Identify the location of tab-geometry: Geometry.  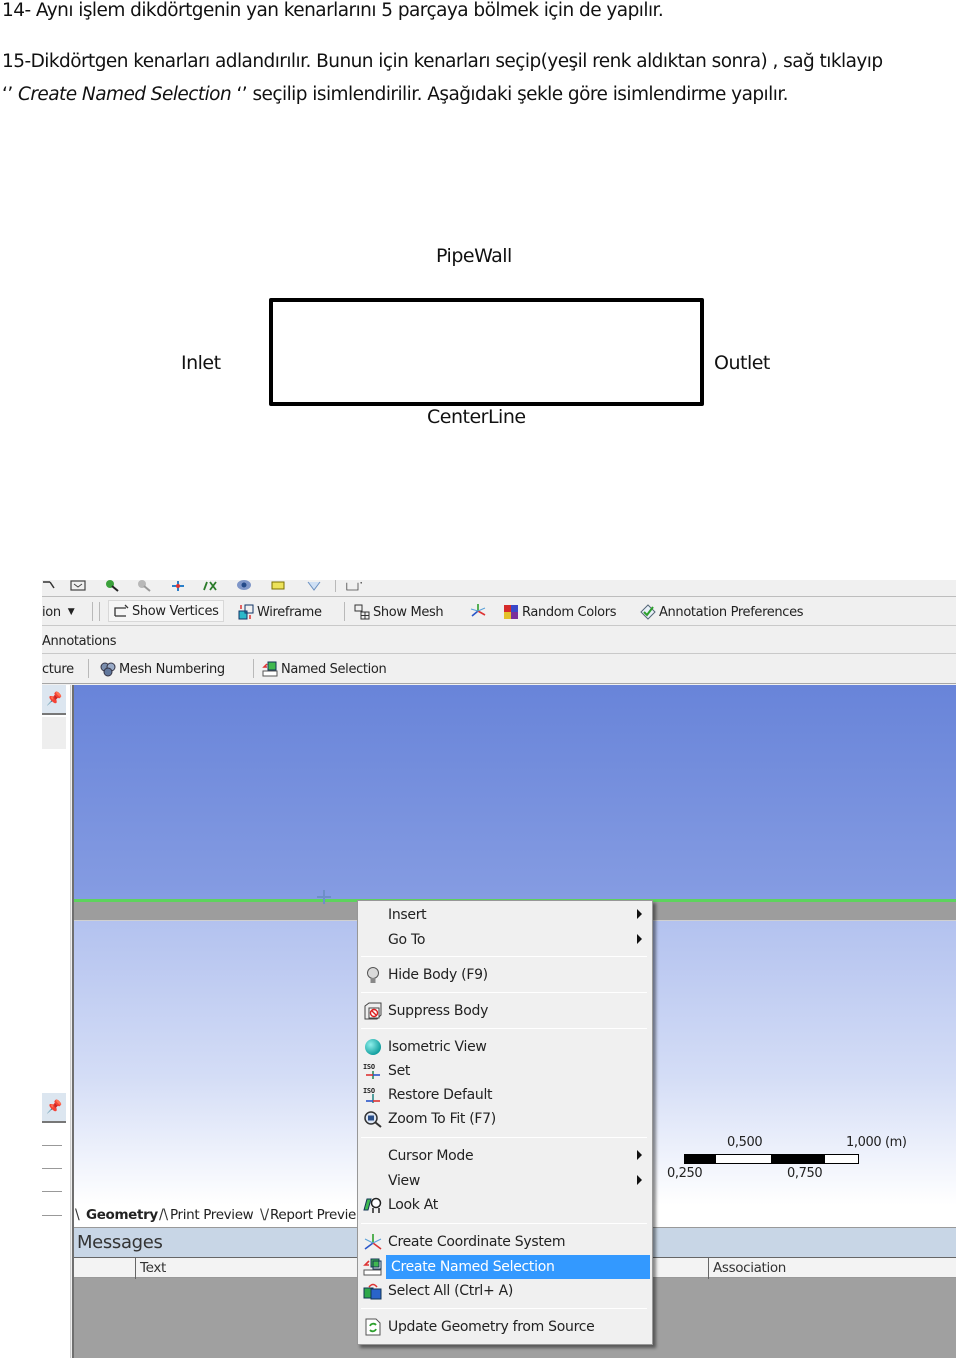
(122, 1215).